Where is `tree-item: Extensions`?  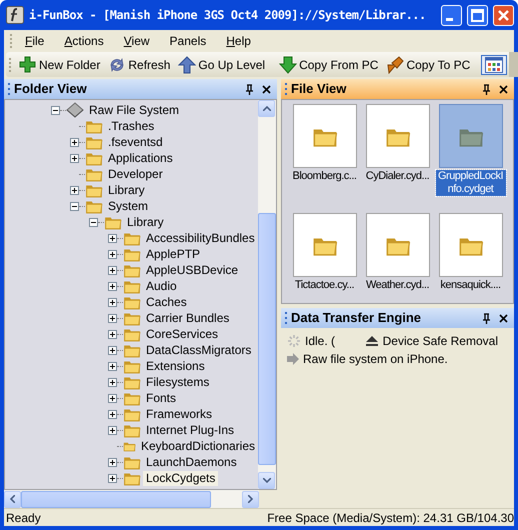
tree-item: Extensions is located at coordinates (175, 366).